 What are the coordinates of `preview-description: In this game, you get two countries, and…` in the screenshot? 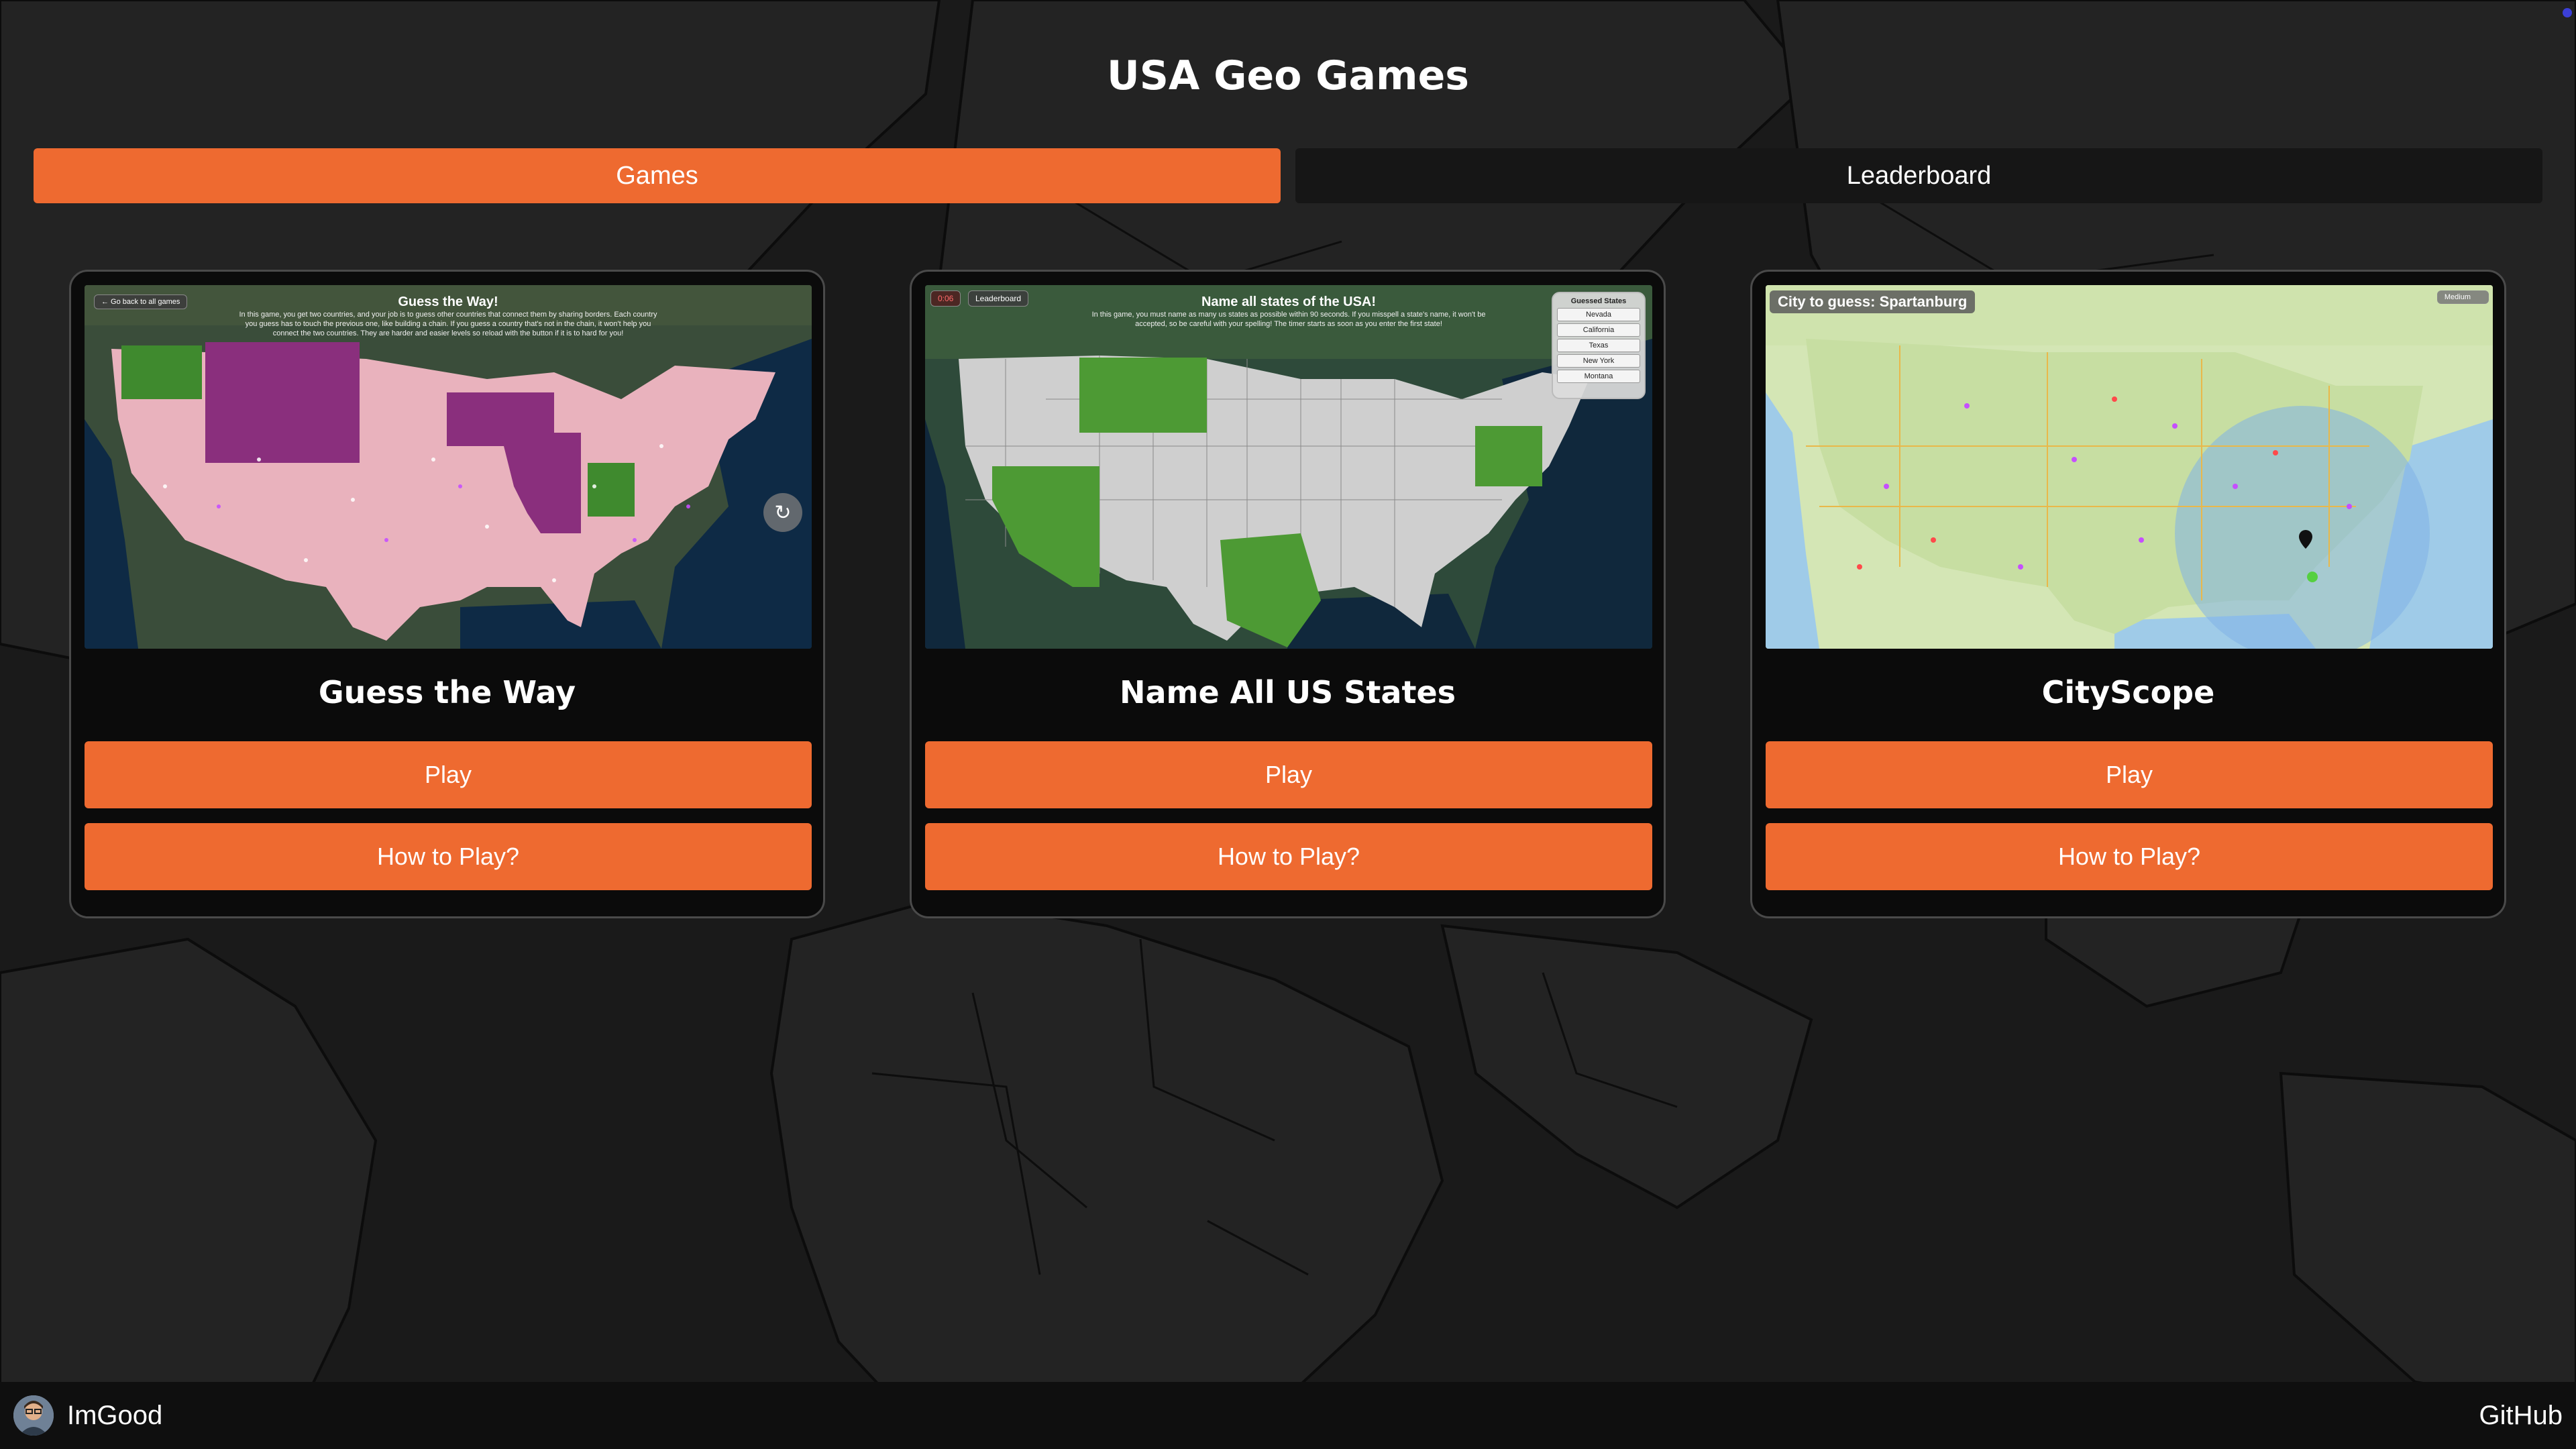 It's located at (448, 324).